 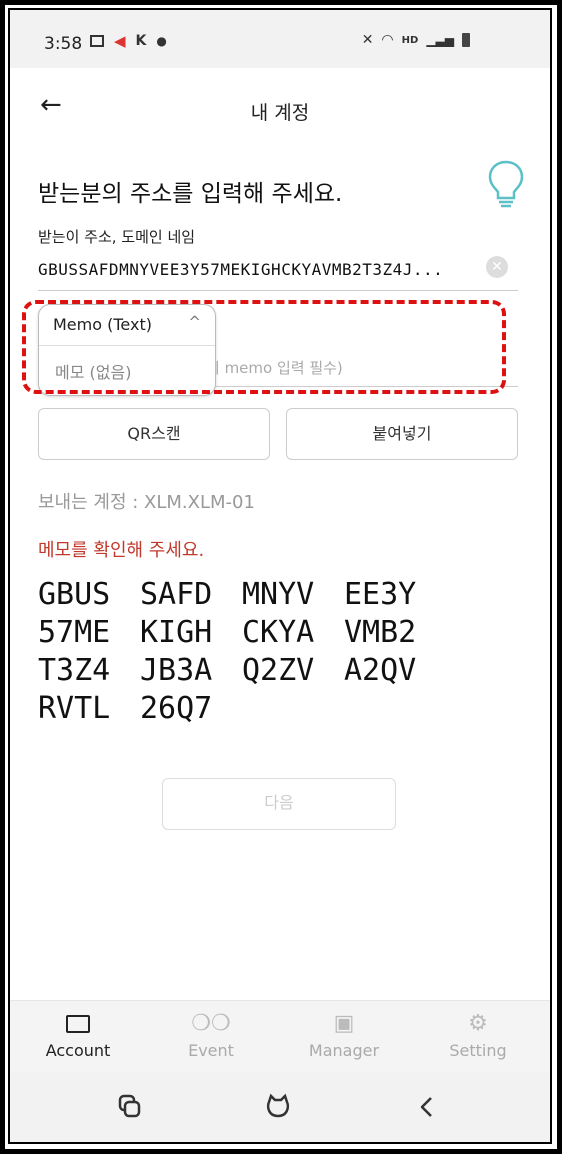 What do you see at coordinates (117, 237) in the screenshot?
I see `address-label: 받는이 주소, 도메인 네임` at bounding box center [117, 237].